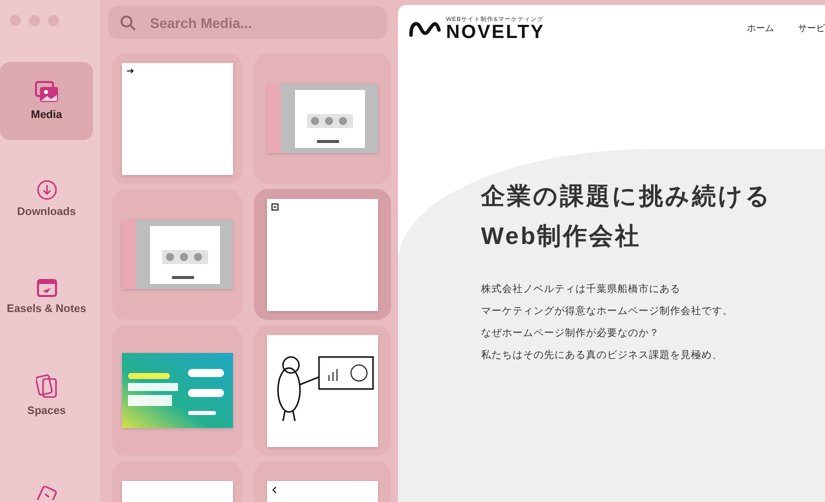 Image resolution: width=825 pixels, height=502 pixels. I want to click on cards-icon, so click(47, 386).